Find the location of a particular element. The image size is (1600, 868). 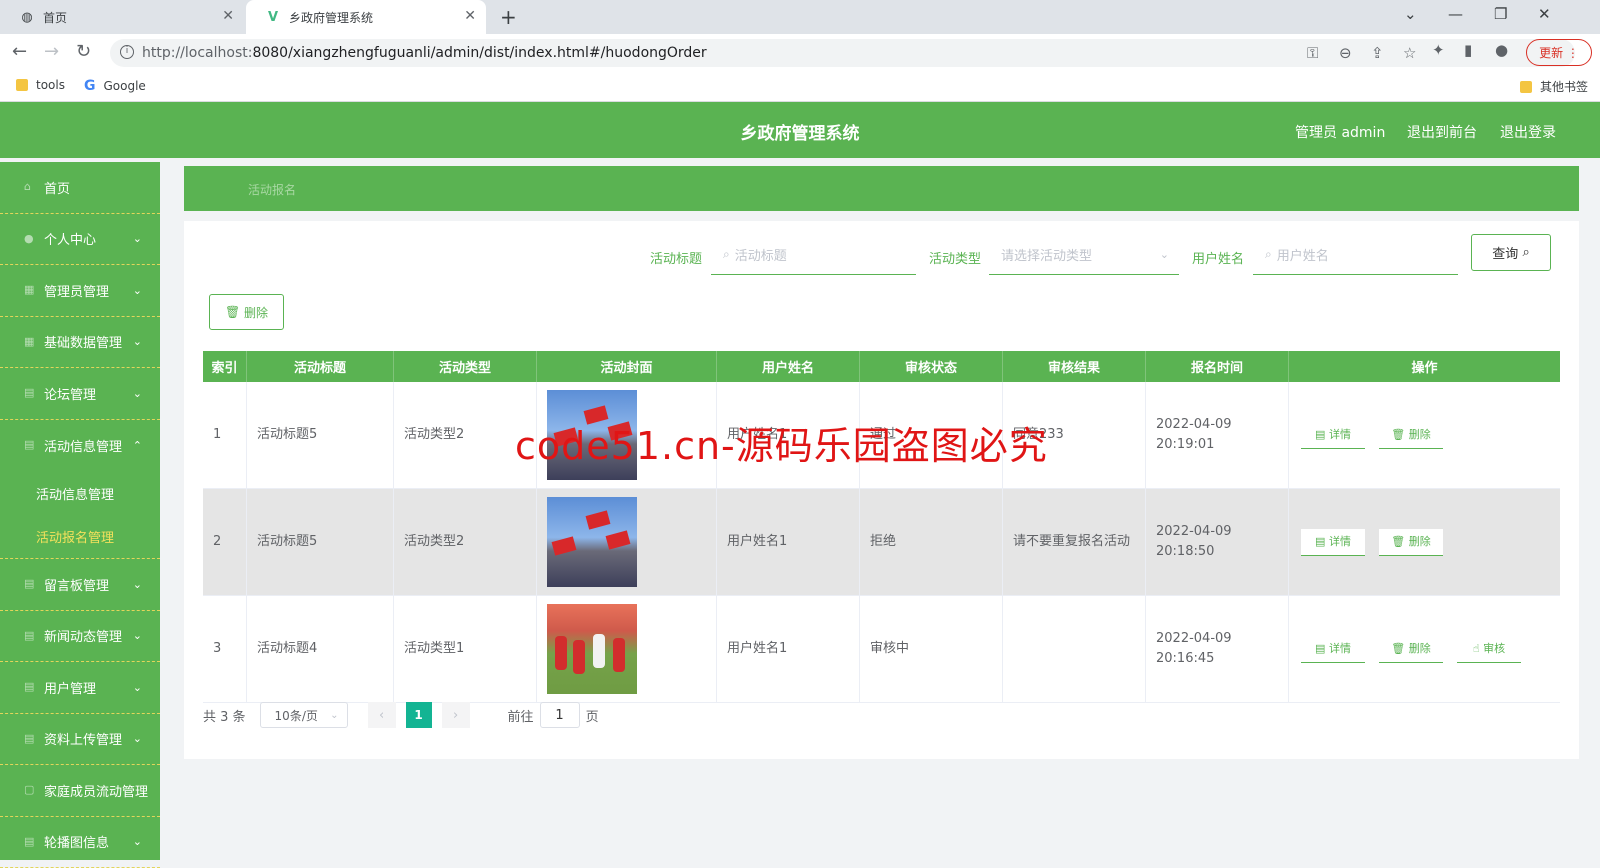

share-icon: ⇪ is located at coordinates (1377, 53).